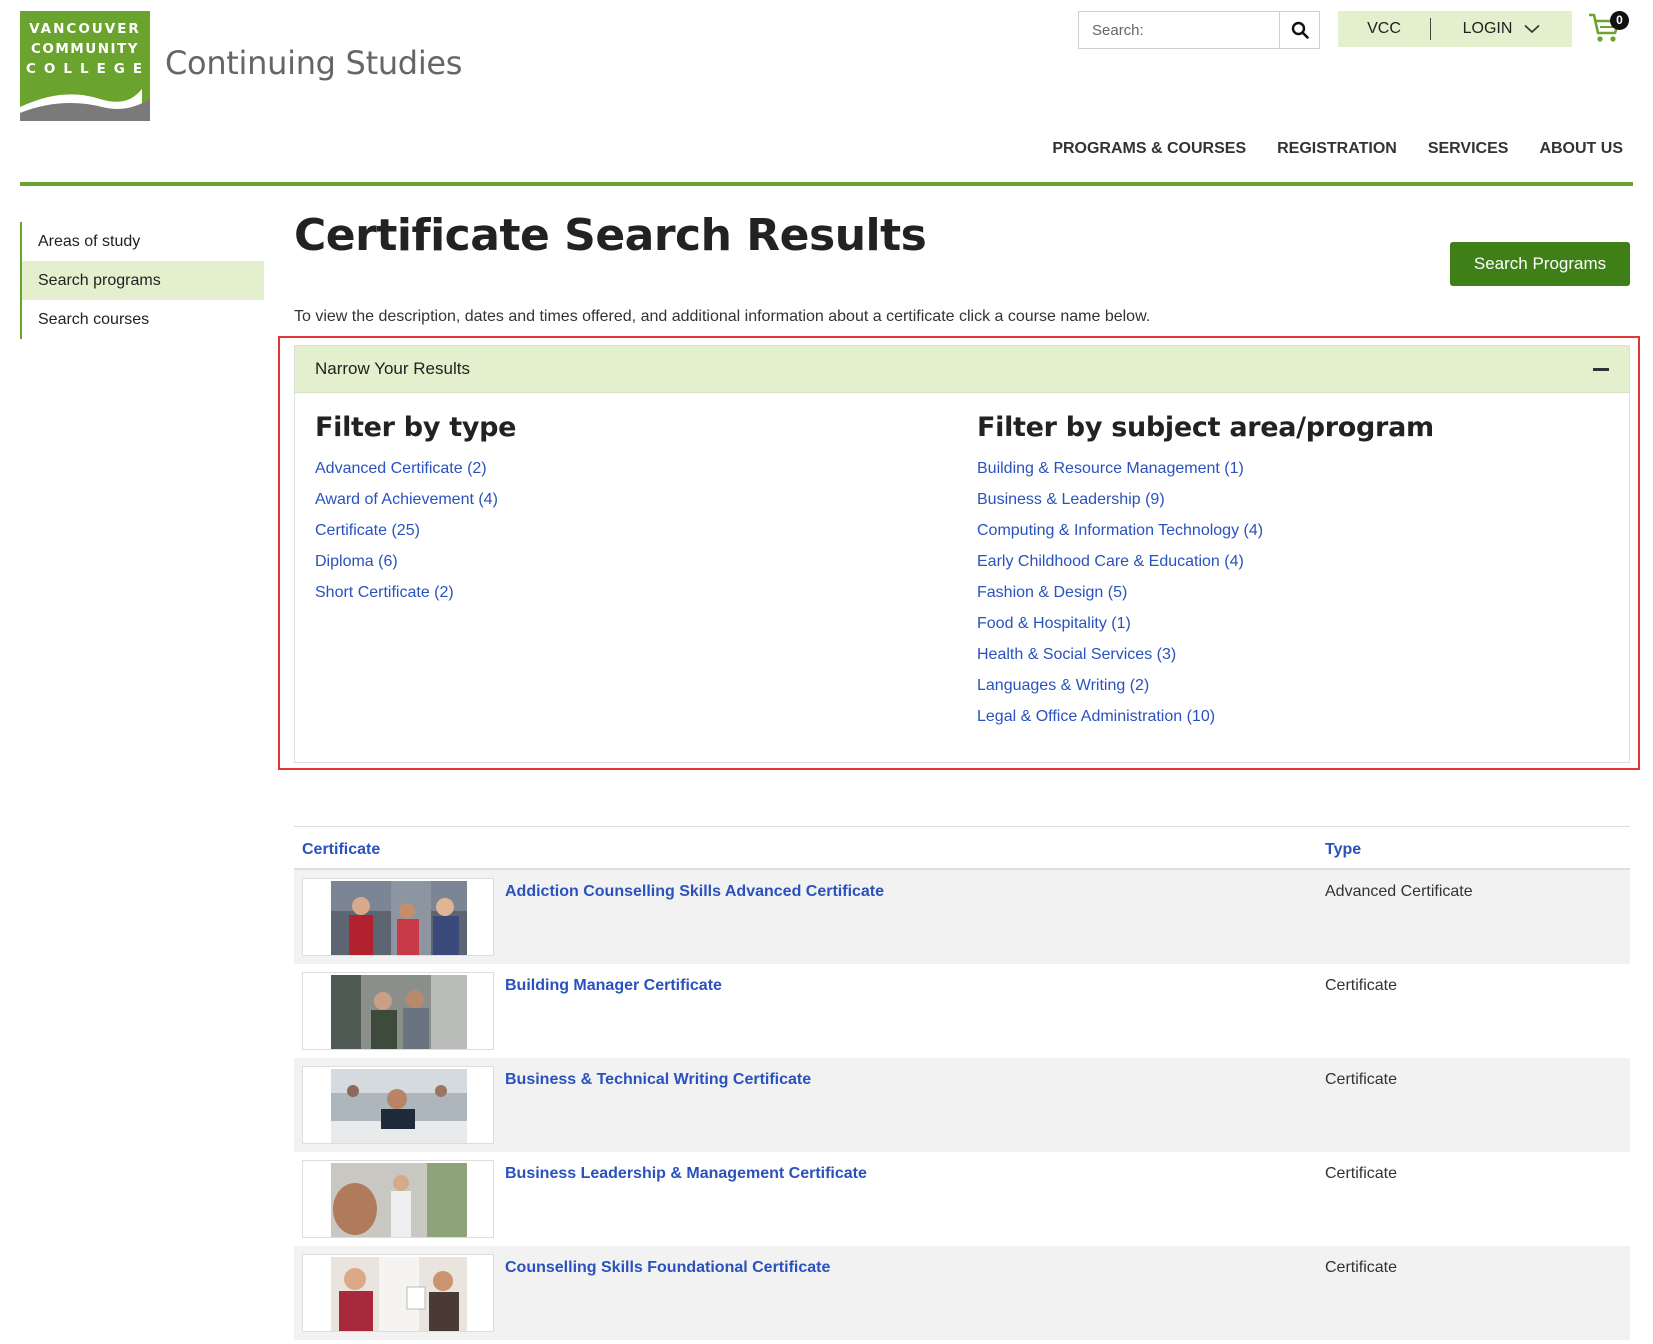 This screenshot has height=1344, width=1653. I want to click on page-title: Certificate Search Results, so click(610, 235).